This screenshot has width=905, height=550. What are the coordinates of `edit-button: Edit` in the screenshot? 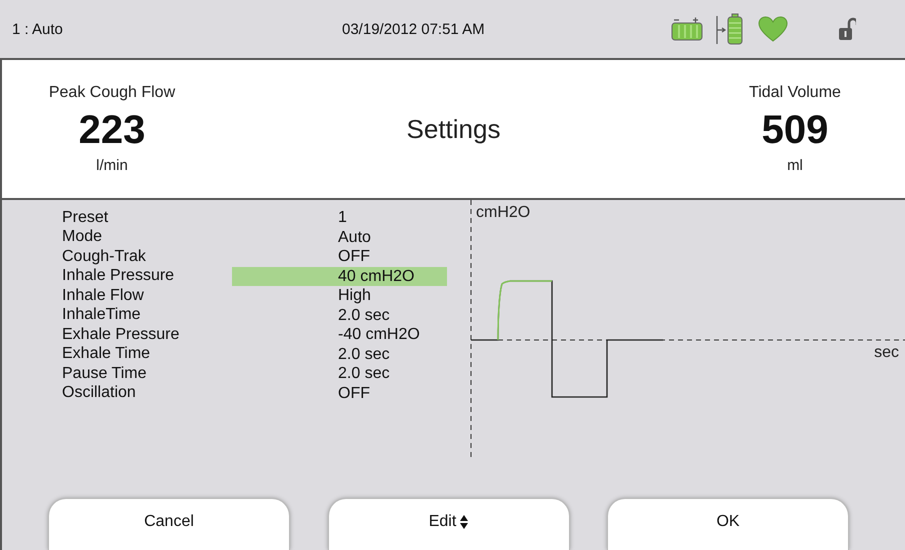 It's located at (449, 524).